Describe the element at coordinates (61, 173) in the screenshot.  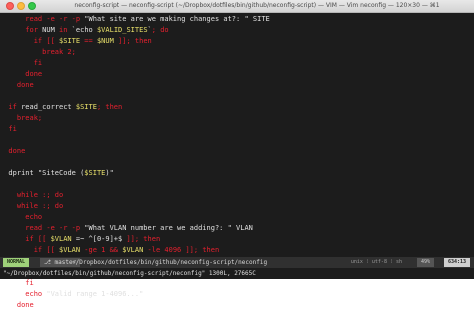
I see `code-token: "SiteCode (` at that location.